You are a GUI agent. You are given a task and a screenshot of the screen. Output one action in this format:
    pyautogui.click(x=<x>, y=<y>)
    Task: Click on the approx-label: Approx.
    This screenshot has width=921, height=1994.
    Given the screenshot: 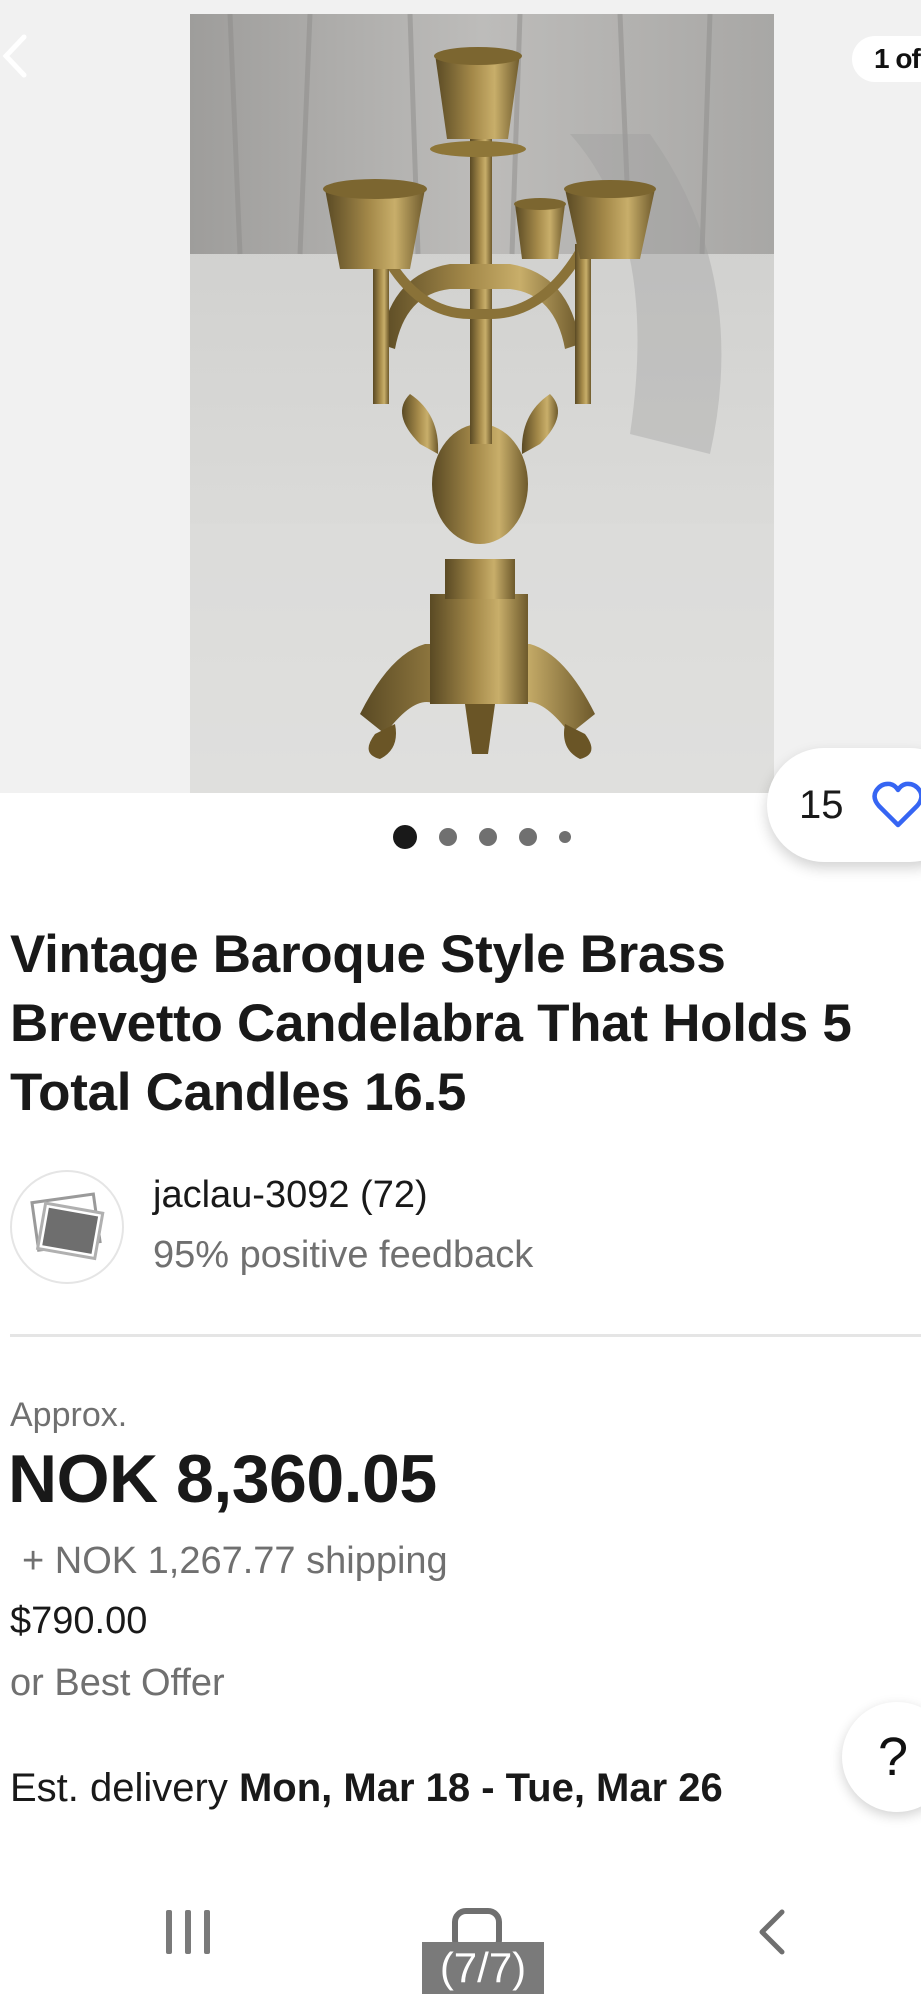 What is the action you would take?
    pyautogui.click(x=69, y=1415)
    